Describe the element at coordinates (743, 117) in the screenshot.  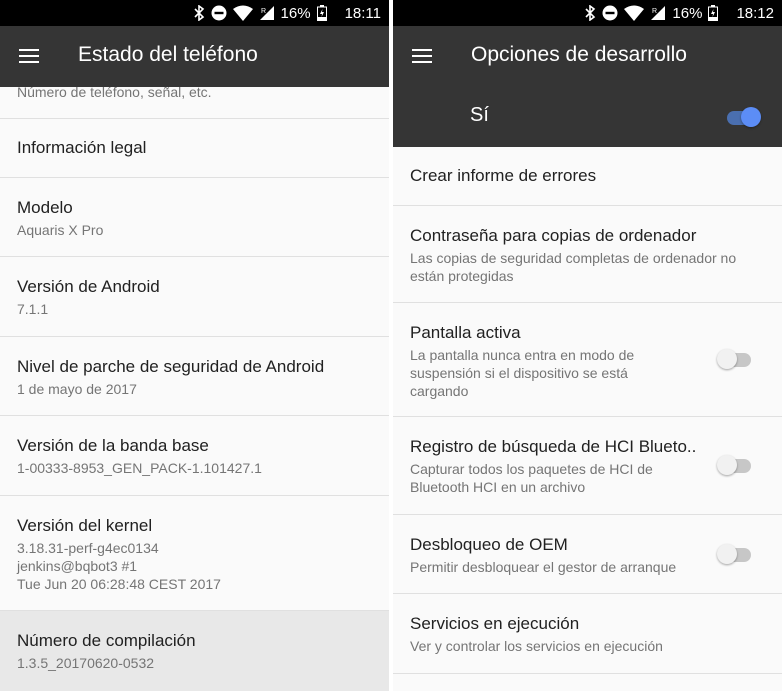
I see `developer-options-toggle` at that location.